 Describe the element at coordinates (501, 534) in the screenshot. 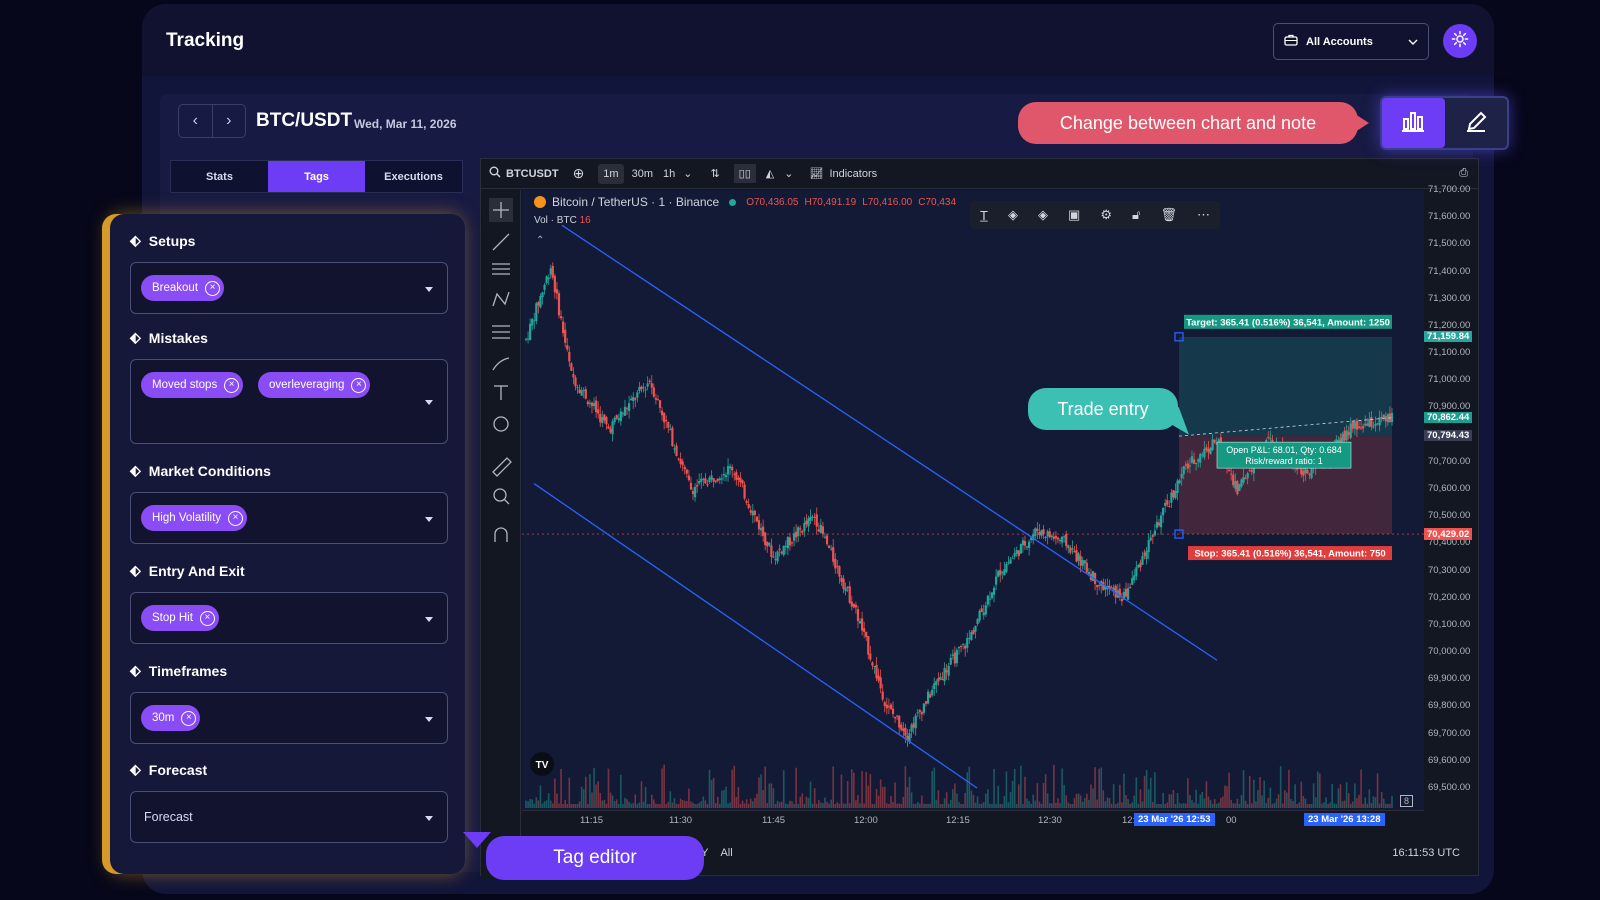

I see `magnet-icon` at that location.